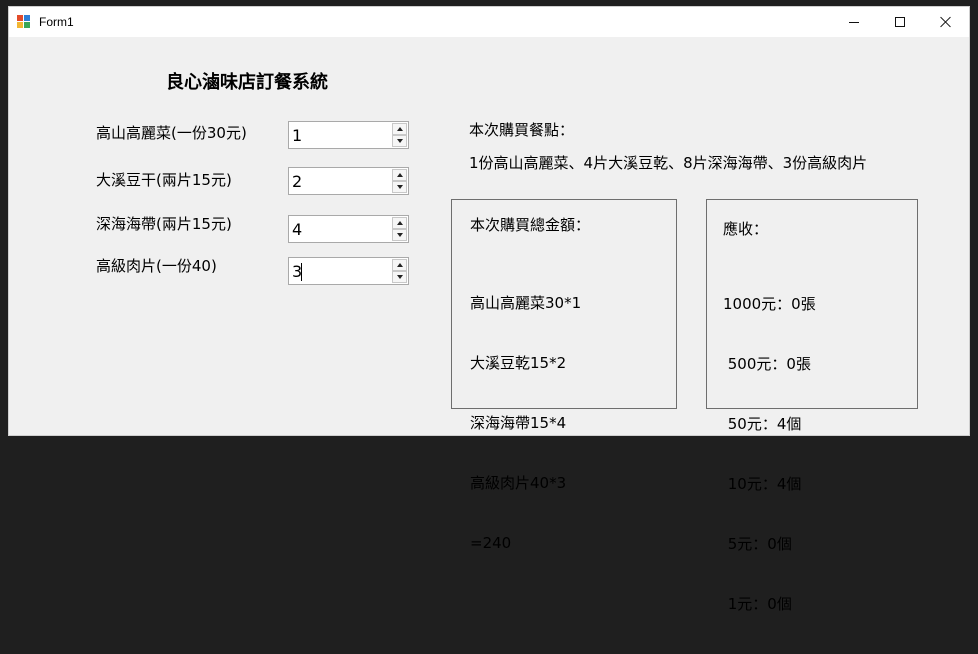  Describe the element at coordinates (297, 181) in the screenshot. I see `quantity-value: 2` at that location.